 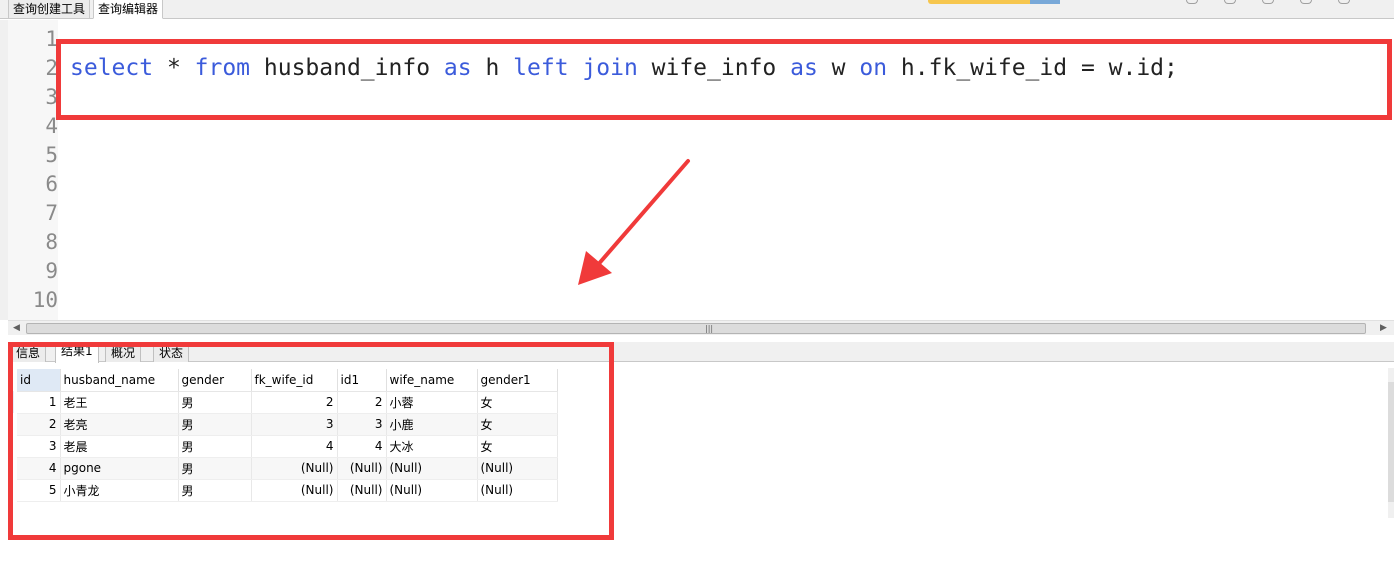 What do you see at coordinates (697, 9) in the screenshot?
I see `top-tab-strip: 查询创建工具 查询编辑器` at bounding box center [697, 9].